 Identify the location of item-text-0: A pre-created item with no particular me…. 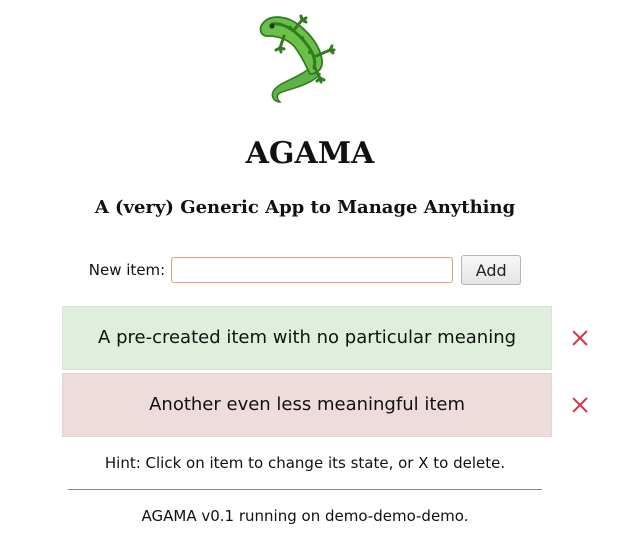
(307, 337).